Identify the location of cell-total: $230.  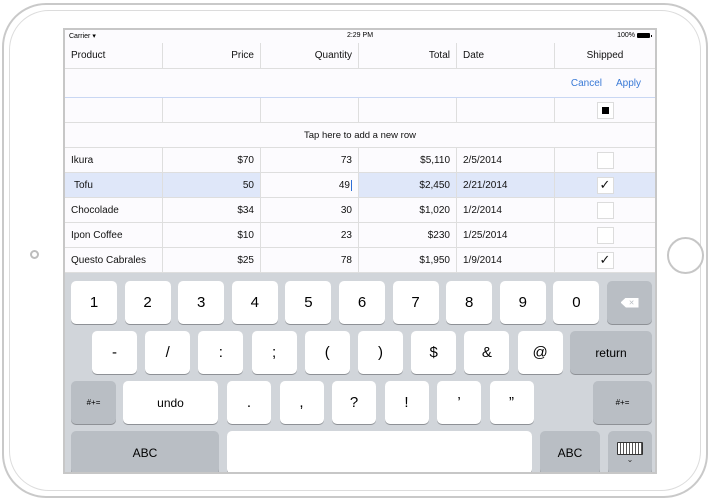
(408, 235).